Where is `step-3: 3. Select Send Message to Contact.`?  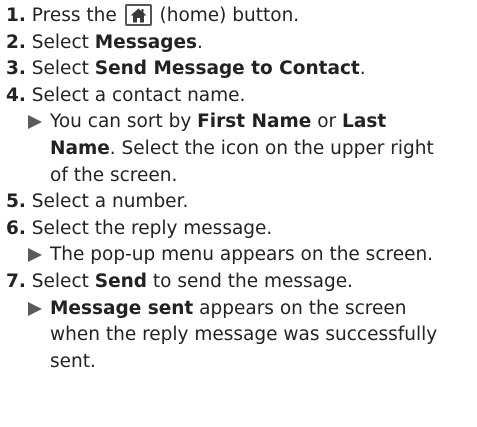 step-3: 3. Select Send Message to Contact. is located at coordinates (238, 69).